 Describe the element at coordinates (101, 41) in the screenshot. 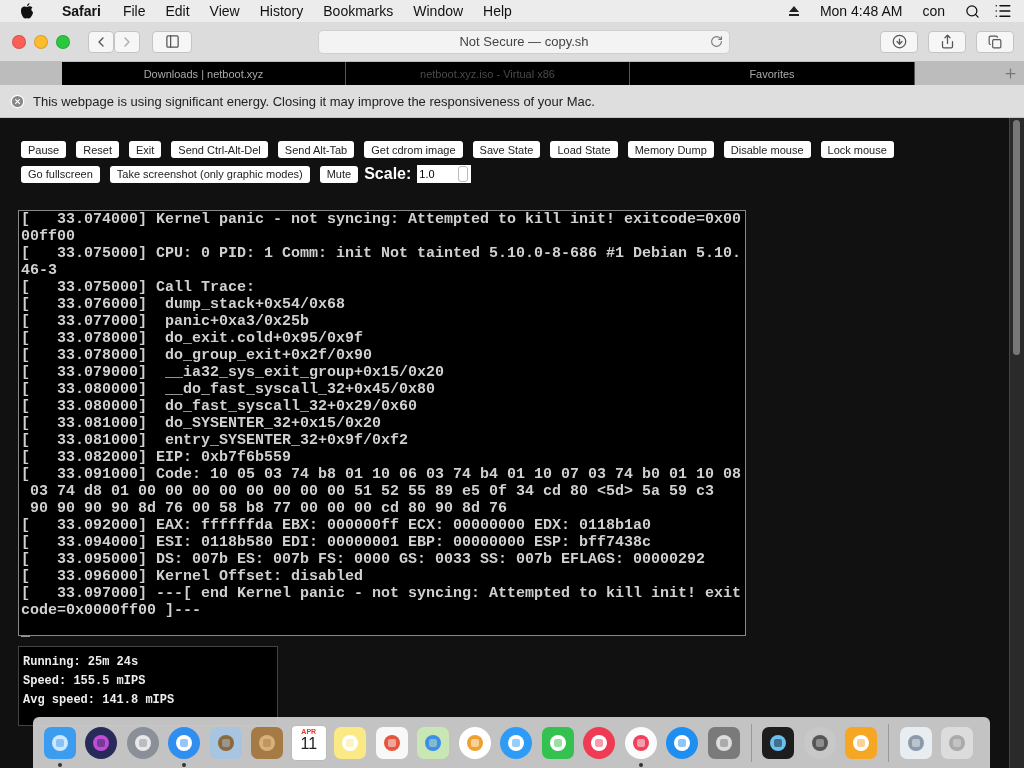

I see `back-button` at that location.